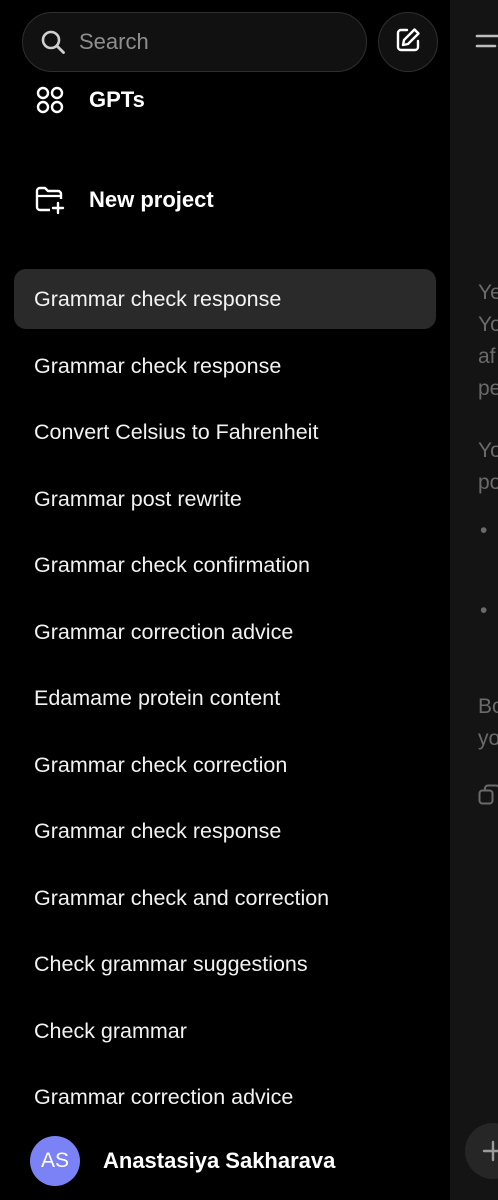 This screenshot has width=498, height=1200. I want to click on user-profile: AS Anastasiya Sakharava, so click(182, 1161).